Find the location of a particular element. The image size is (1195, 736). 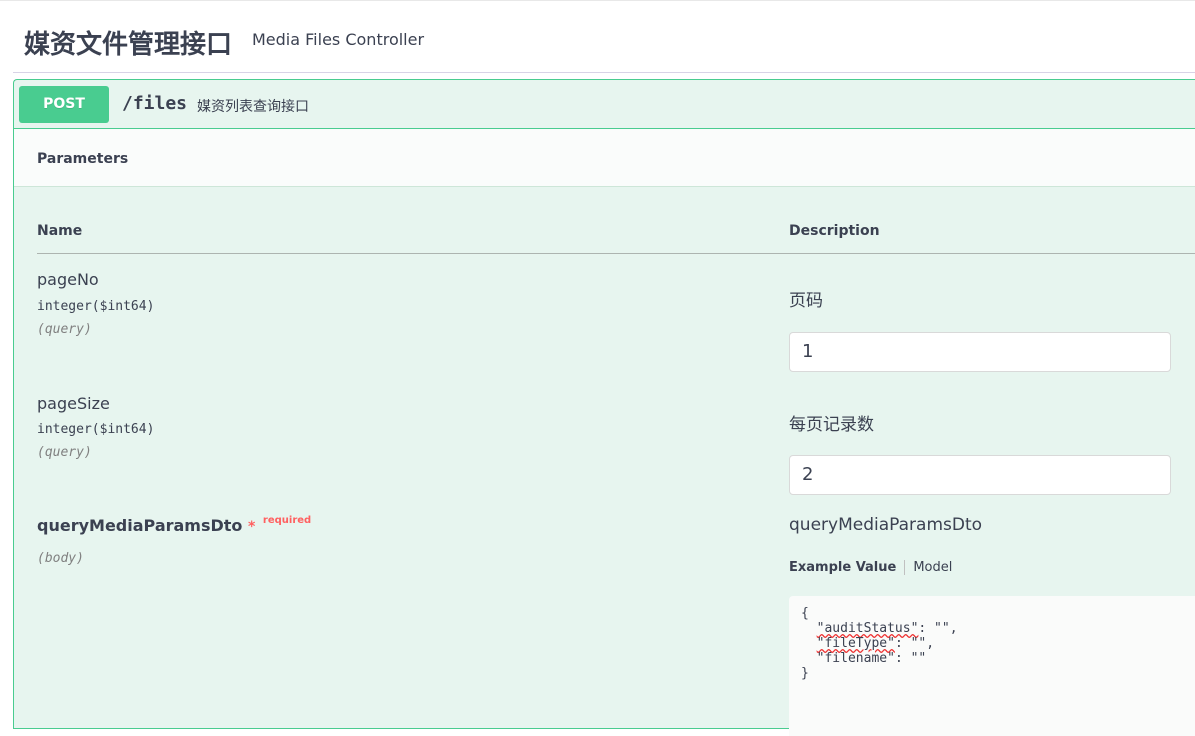

code-key-filename: "filename" is located at coordinates (855, 658).